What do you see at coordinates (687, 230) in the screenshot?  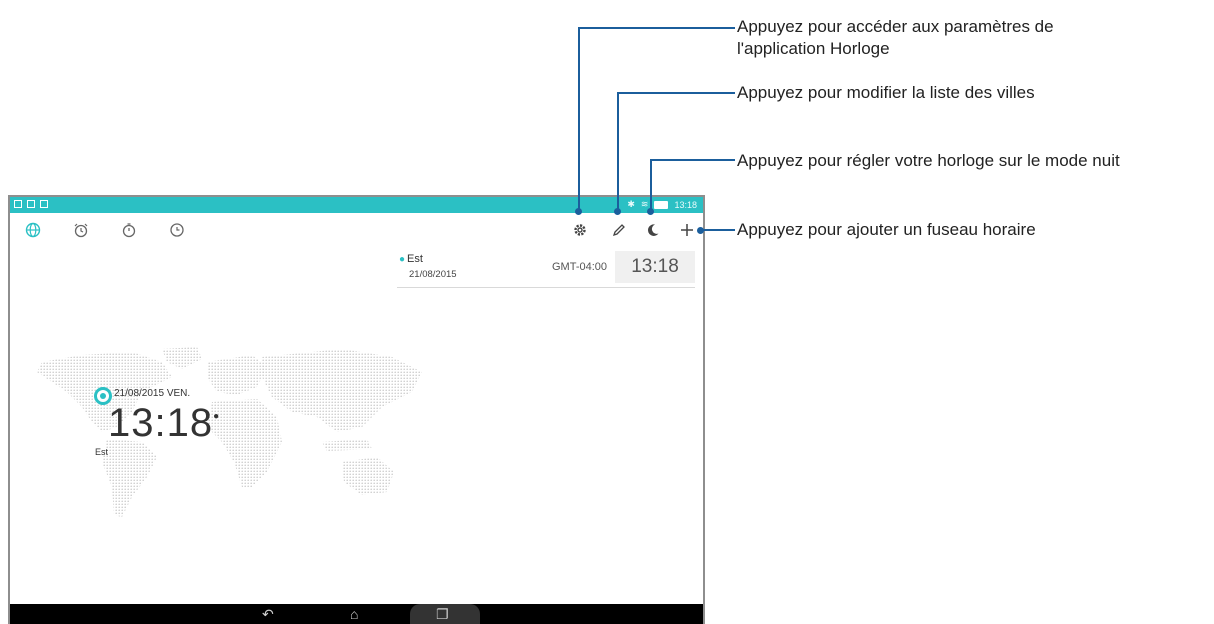 I see `add-icon` at bounding box center [687, 230].